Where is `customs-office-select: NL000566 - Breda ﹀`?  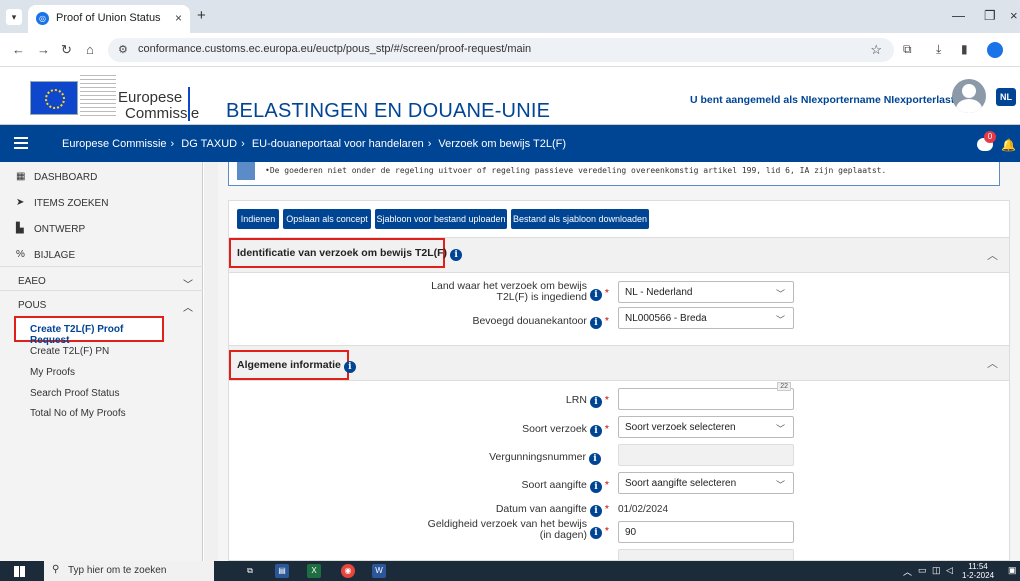 customs-office-select: NL000566 - Breda ﹀ is located at coordinates (706, 318).